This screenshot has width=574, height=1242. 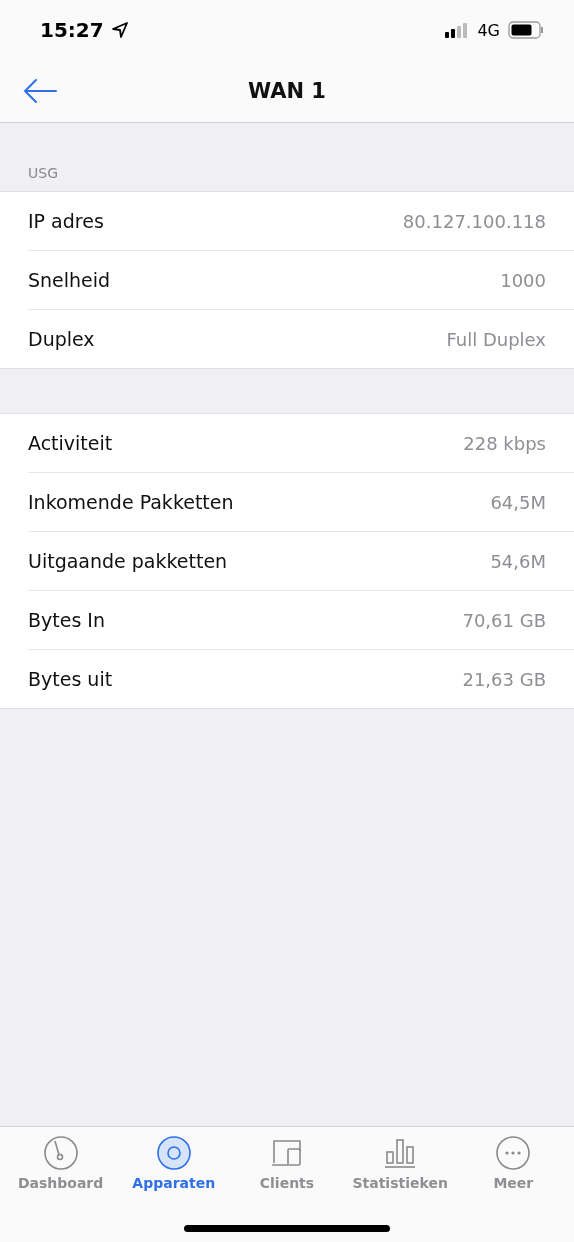 What do you see at coordinates (66, 620) in the screenshot?
I see `row-label: Bytes In` at bounding box center [66, 620].